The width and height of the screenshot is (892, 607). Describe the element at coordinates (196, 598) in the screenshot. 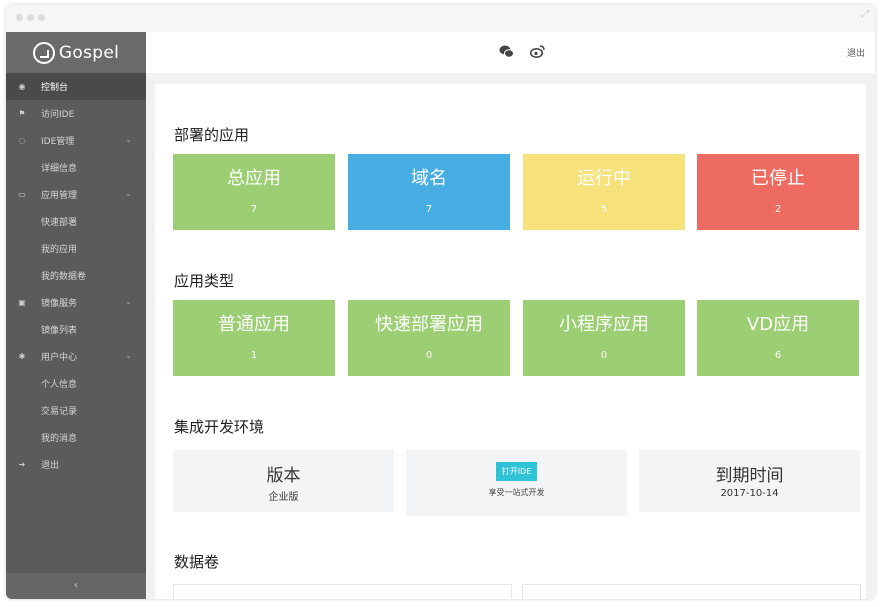

I see `volume-card-label: 名募` at that location.